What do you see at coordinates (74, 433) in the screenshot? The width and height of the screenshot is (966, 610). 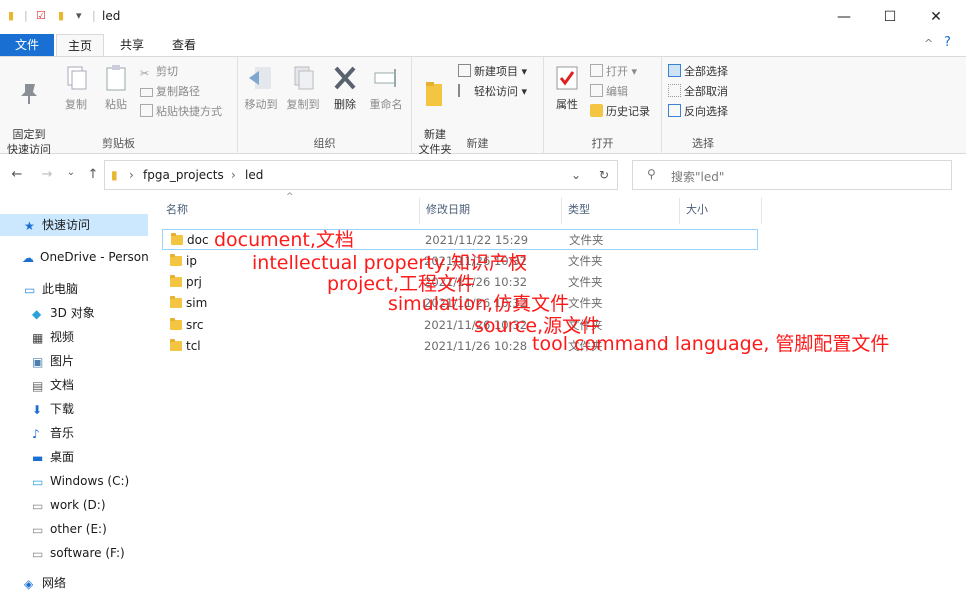 I see `sidebar-item-music: ♪ 音乐` at bounding box center [74, 433].